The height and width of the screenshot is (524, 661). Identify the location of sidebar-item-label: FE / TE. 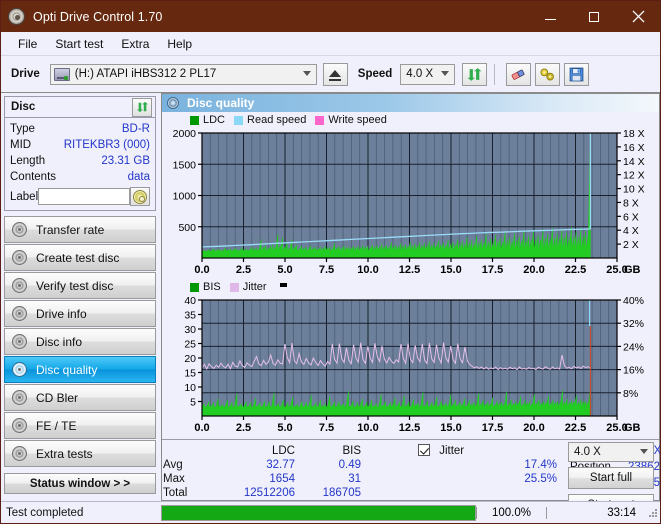
(56, 425).